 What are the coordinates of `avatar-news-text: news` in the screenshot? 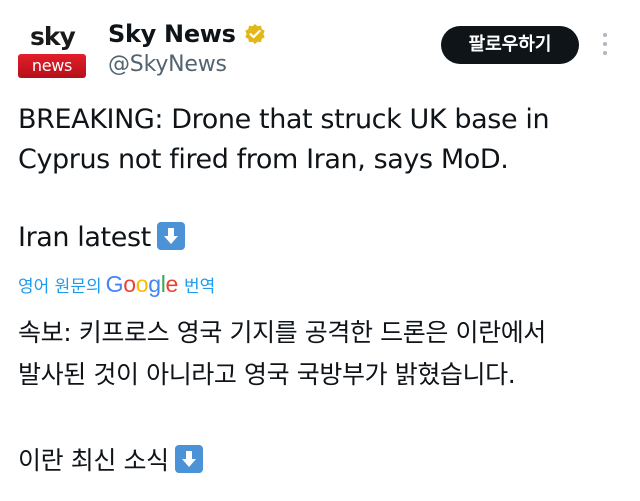 It's located at (52, 66).